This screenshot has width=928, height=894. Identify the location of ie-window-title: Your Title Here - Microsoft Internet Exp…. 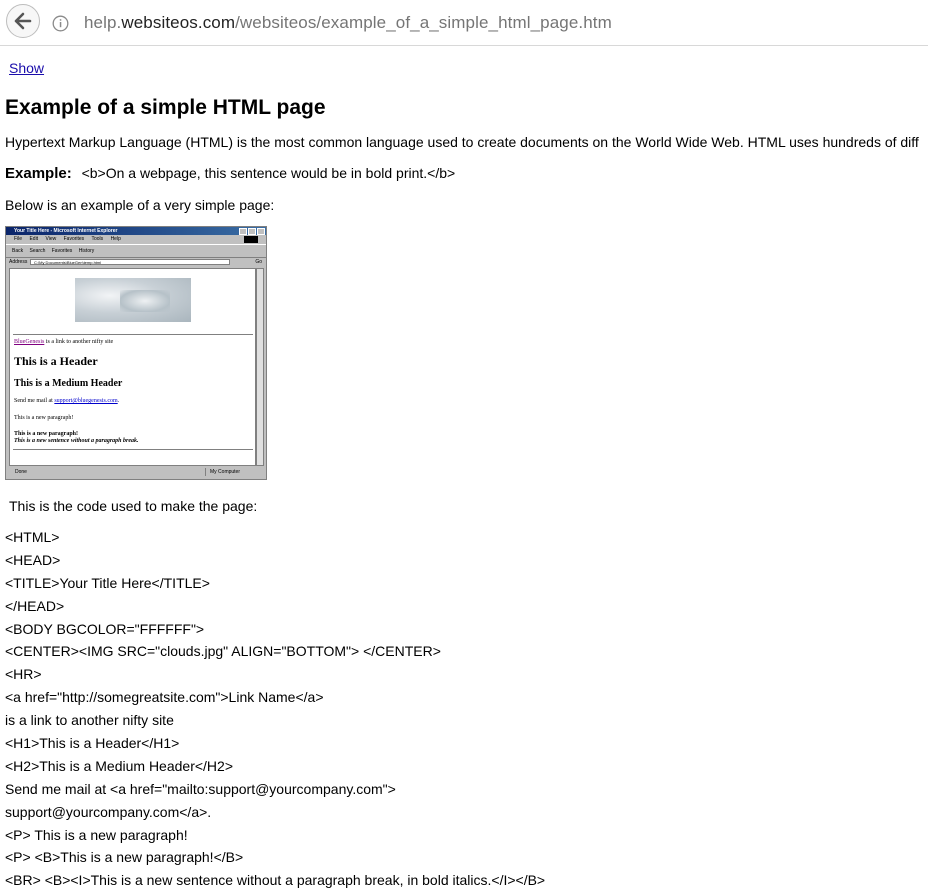
(66, 231).